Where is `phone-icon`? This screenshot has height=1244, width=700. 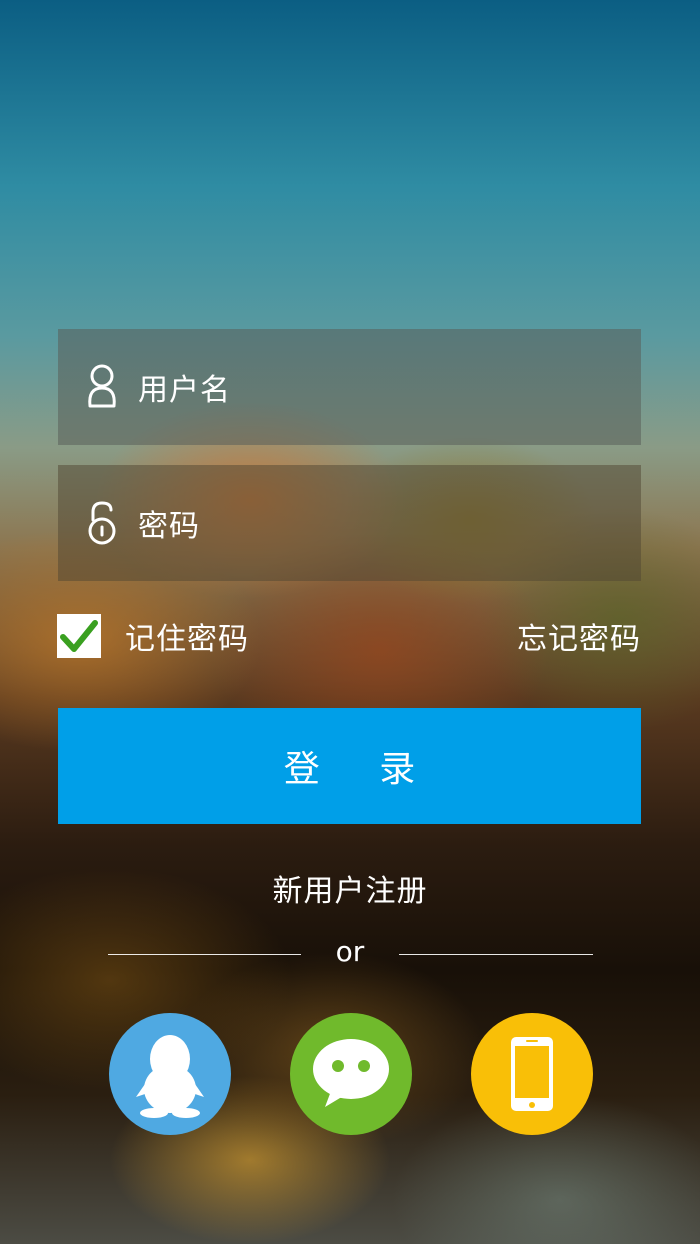
phone-icon is located at coordinates (532, 1074).